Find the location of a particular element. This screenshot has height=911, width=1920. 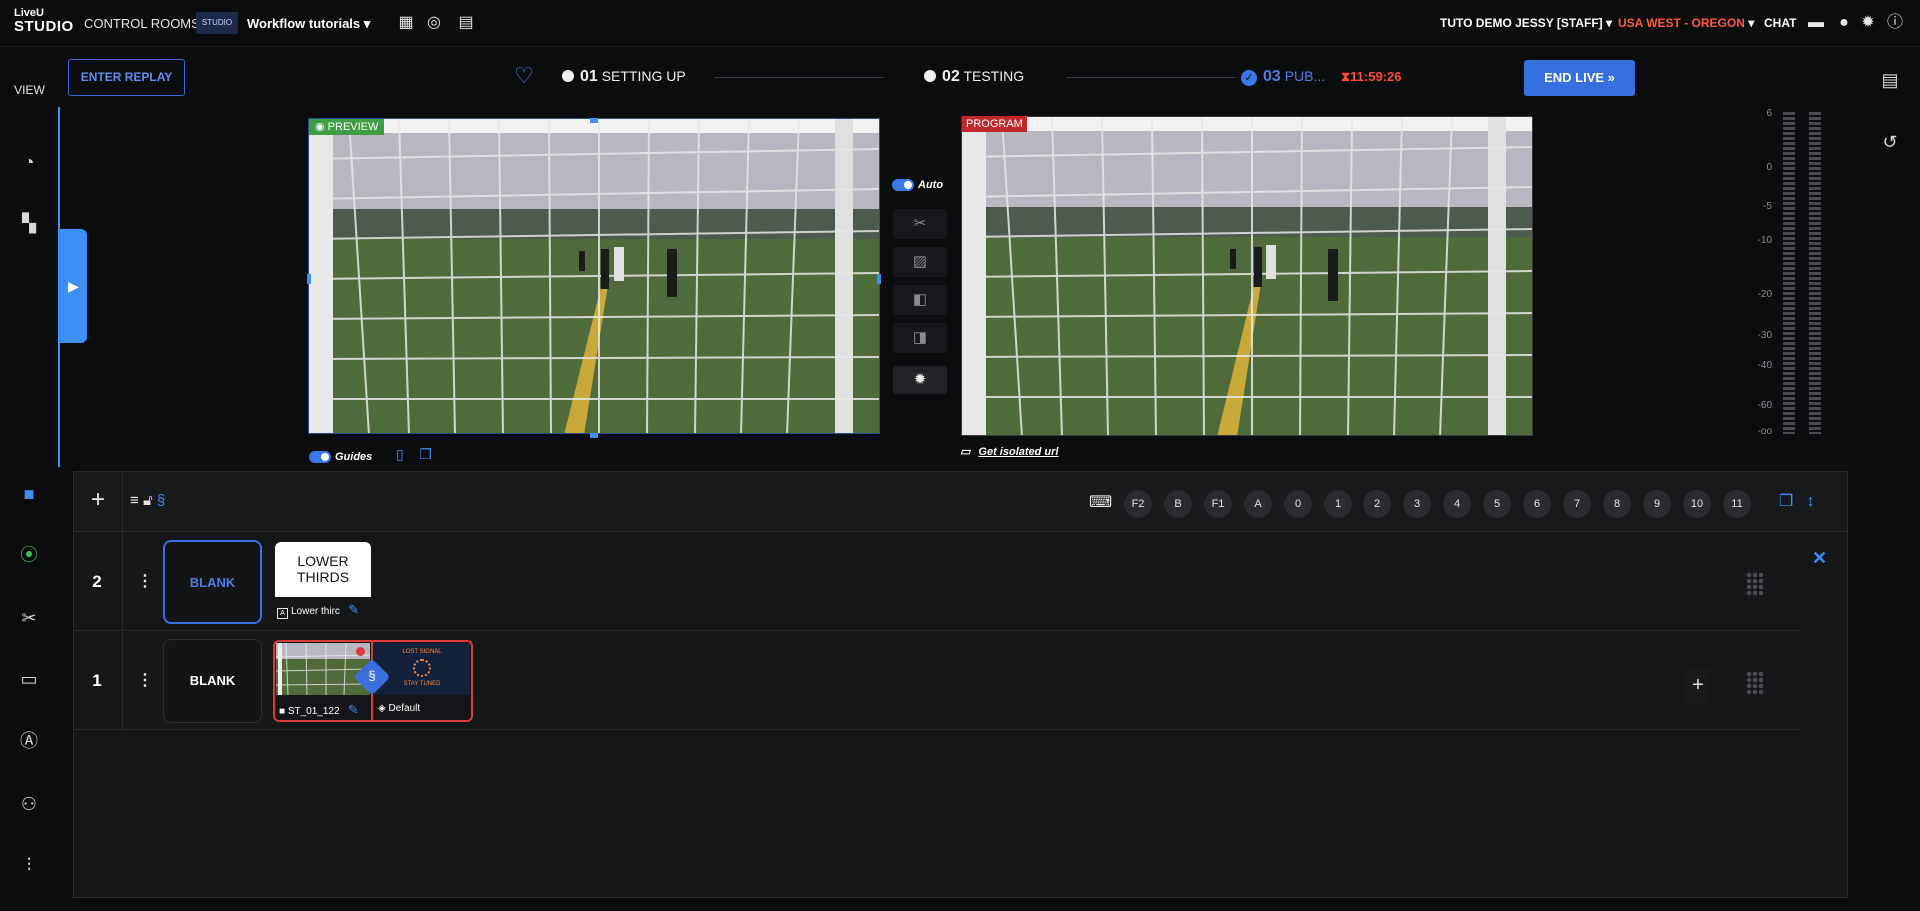

lightbulb-icon: ♡ is located at coordinates (524, 76).